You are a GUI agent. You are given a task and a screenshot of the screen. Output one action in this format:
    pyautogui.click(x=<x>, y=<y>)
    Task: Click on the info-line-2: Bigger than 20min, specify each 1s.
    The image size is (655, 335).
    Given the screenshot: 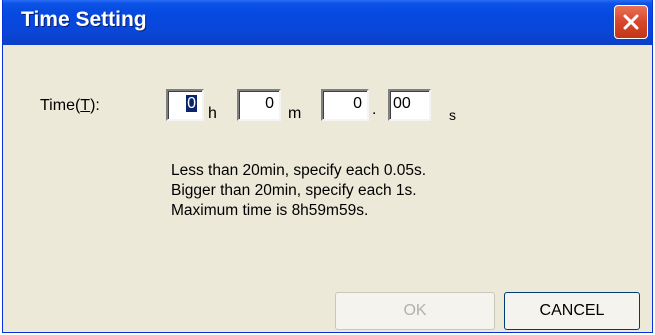 What is the action you would take?
    pyautogui.click(x=294, y=190)
    